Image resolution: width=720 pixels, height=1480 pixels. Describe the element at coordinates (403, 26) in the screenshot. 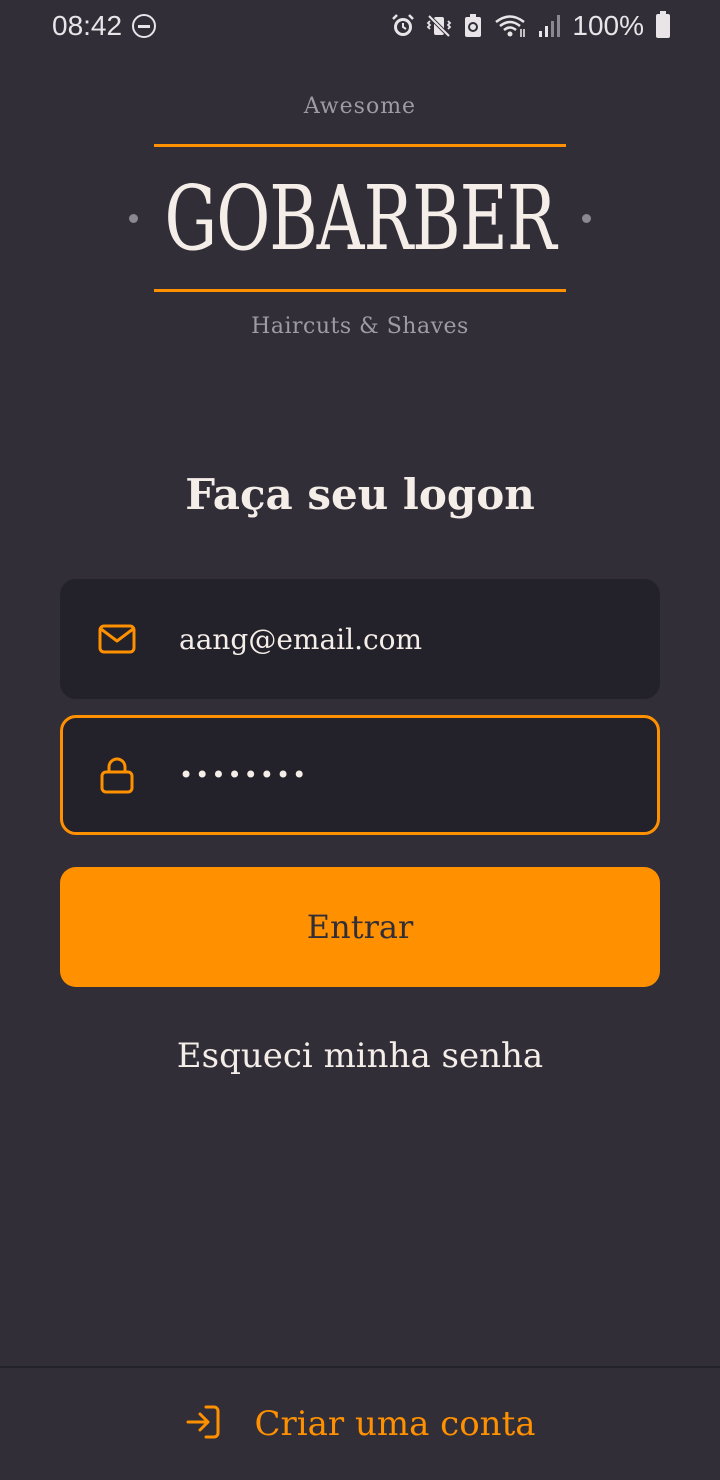

I see `alarm-icon` at that location.